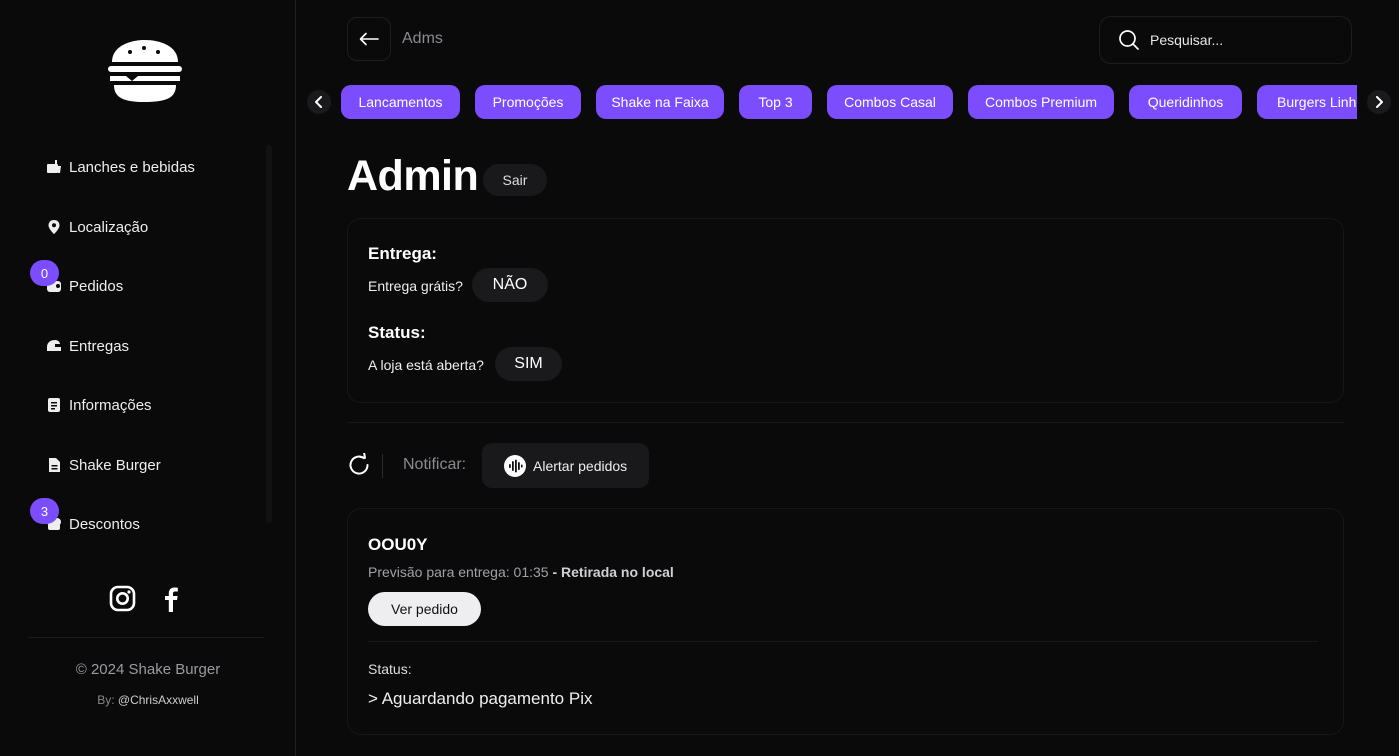 This screenshot has width=1399, height=756. What do you see at coordinates (398, 544) in the screenshot?
I see `order-code: OOU0Y` at bounding box center [398, 544].